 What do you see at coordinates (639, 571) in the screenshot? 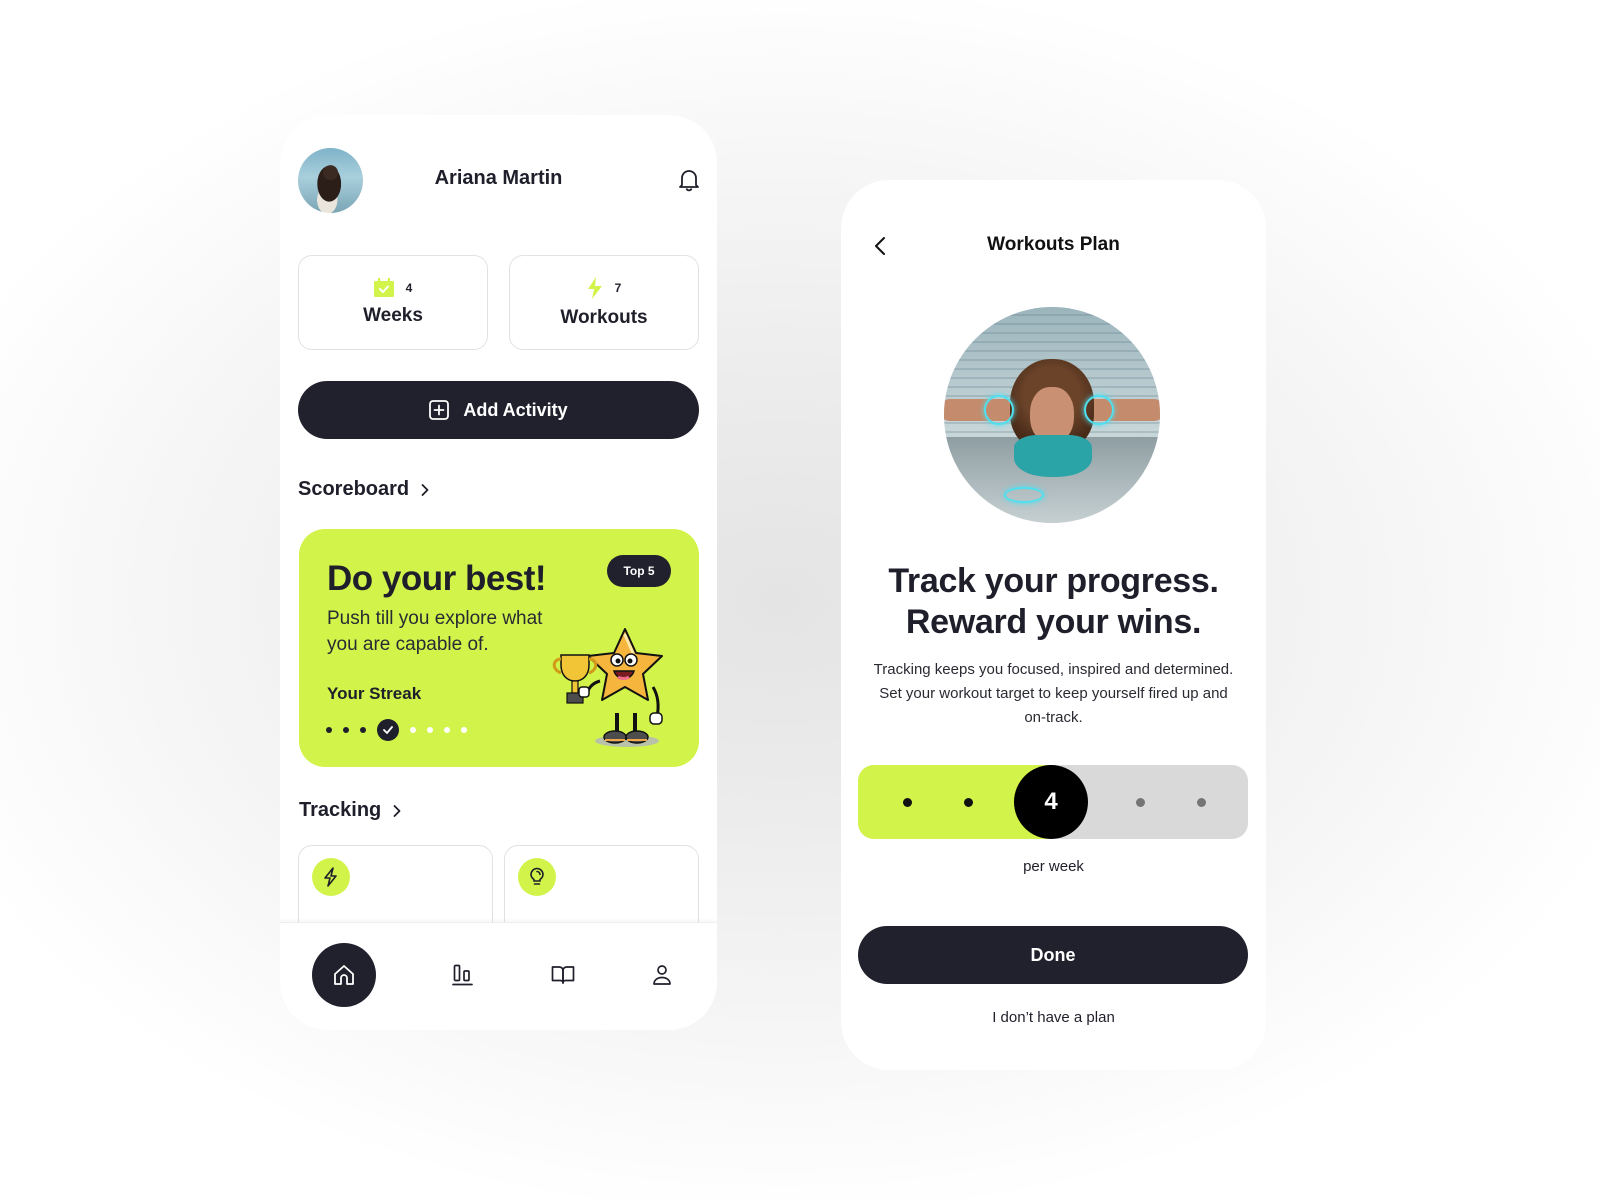
I see `rank-badge: Top 5` at bounding box center [639, 571].